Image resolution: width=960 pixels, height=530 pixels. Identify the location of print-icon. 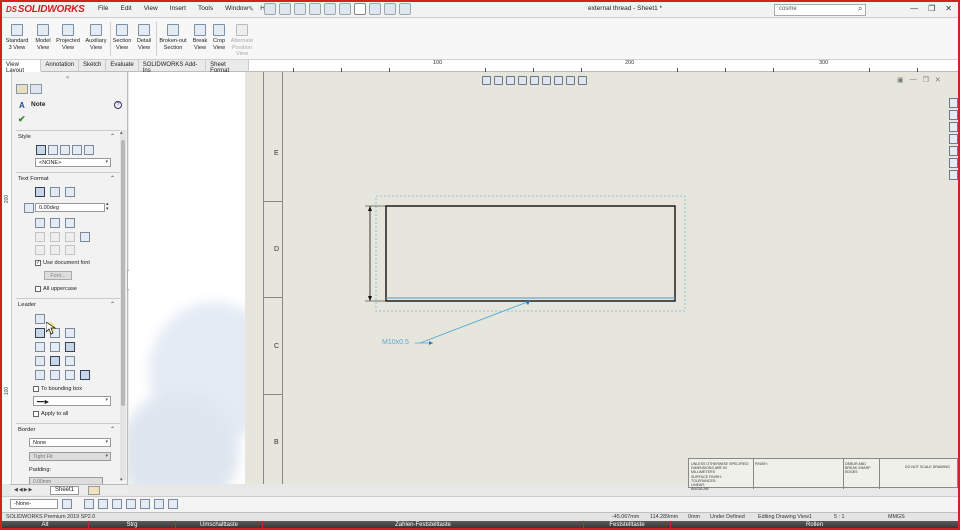
(330, 9).